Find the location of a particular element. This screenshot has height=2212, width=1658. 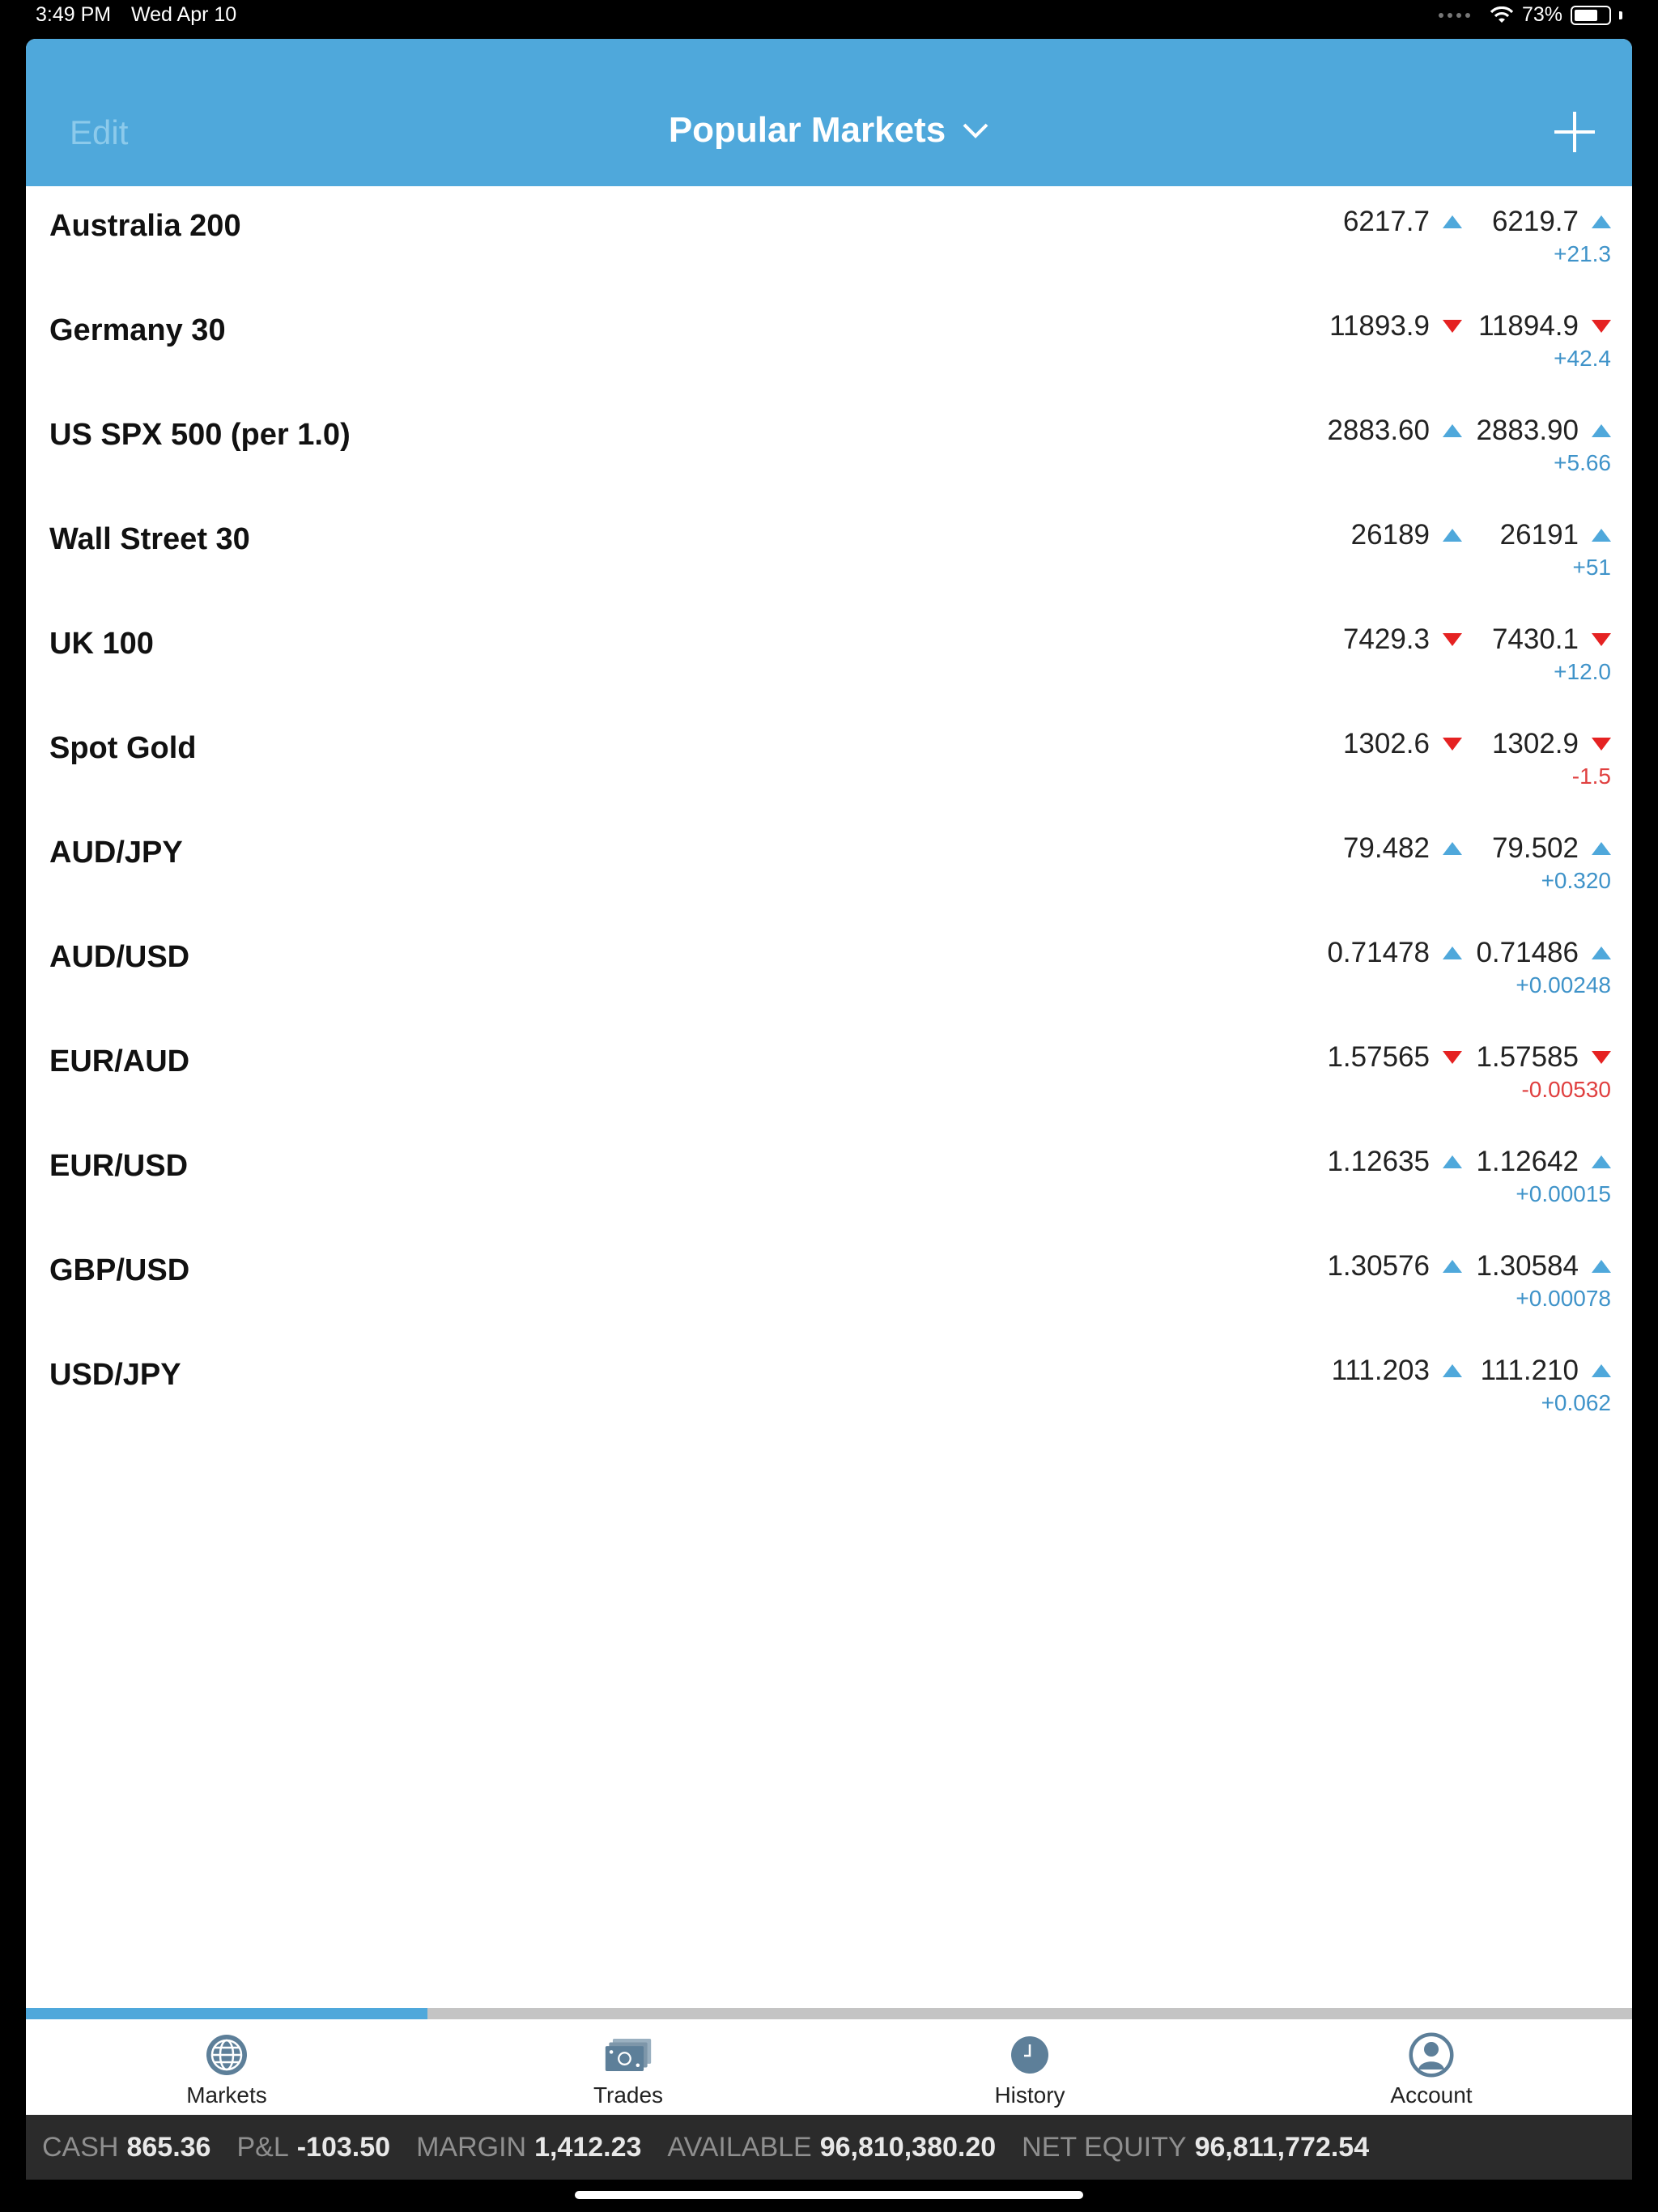

tab-account: Account is located at coordinates (1431, 2067).